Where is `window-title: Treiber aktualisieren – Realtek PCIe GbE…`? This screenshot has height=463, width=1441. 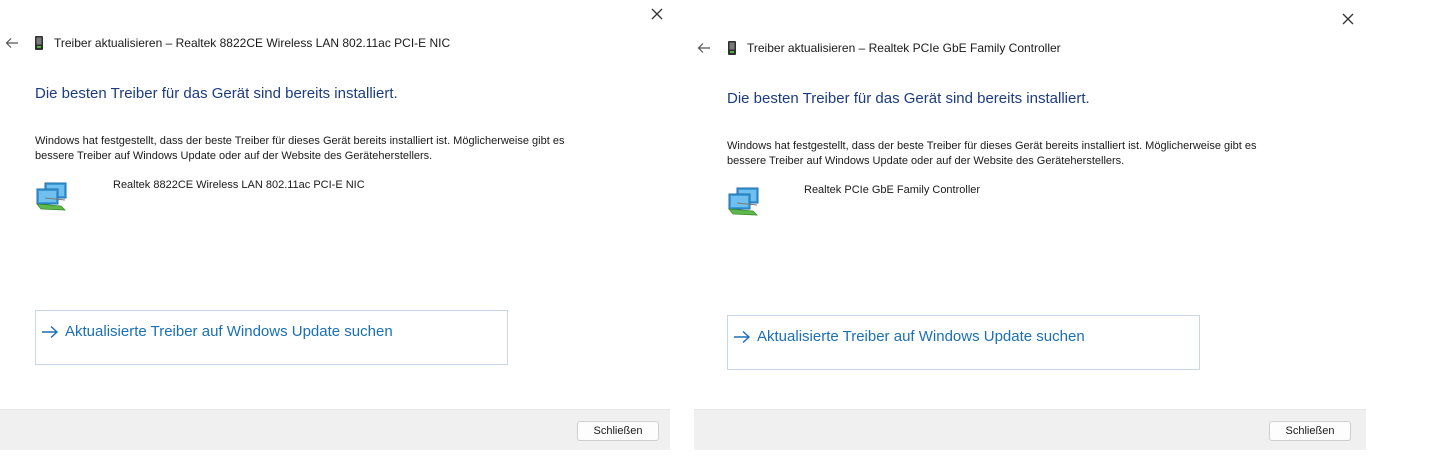
window-title: Treiber aktualisieren – Realtek PCIe GbE… is located at coordinates (894, 48).